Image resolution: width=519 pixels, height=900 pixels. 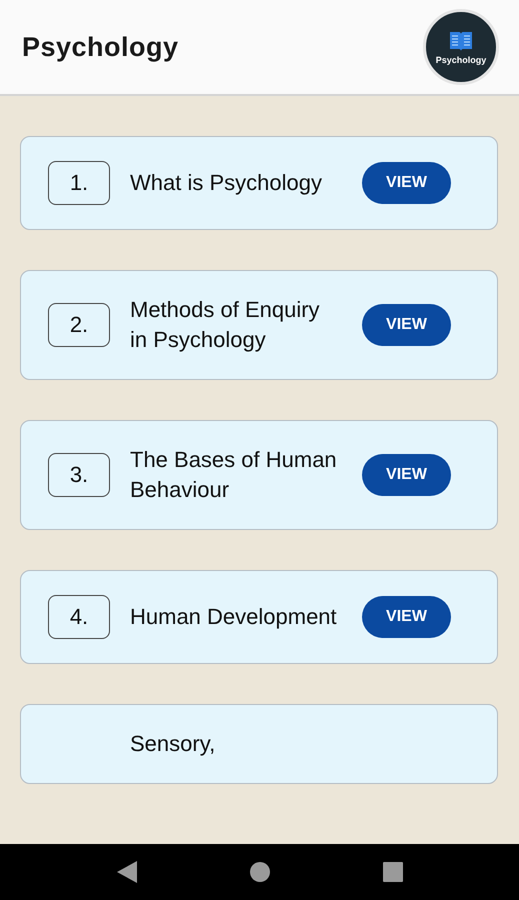 What do you see at coordinates (225, 325) in the screenshot?
I see `chapter-title: Methods of Enquiry in Psychology` at bounding box center [225, 325].